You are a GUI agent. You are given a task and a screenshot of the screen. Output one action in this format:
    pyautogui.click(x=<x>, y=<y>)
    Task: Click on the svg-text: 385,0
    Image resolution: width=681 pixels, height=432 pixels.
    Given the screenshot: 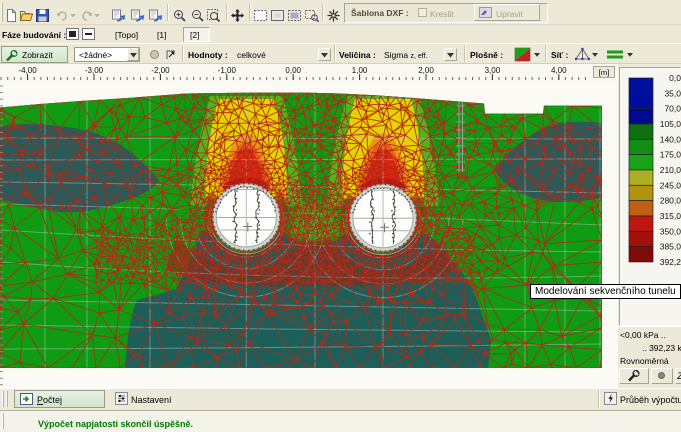 What is the action you would take?
    pyautogui.click(x=670, y=247)
    